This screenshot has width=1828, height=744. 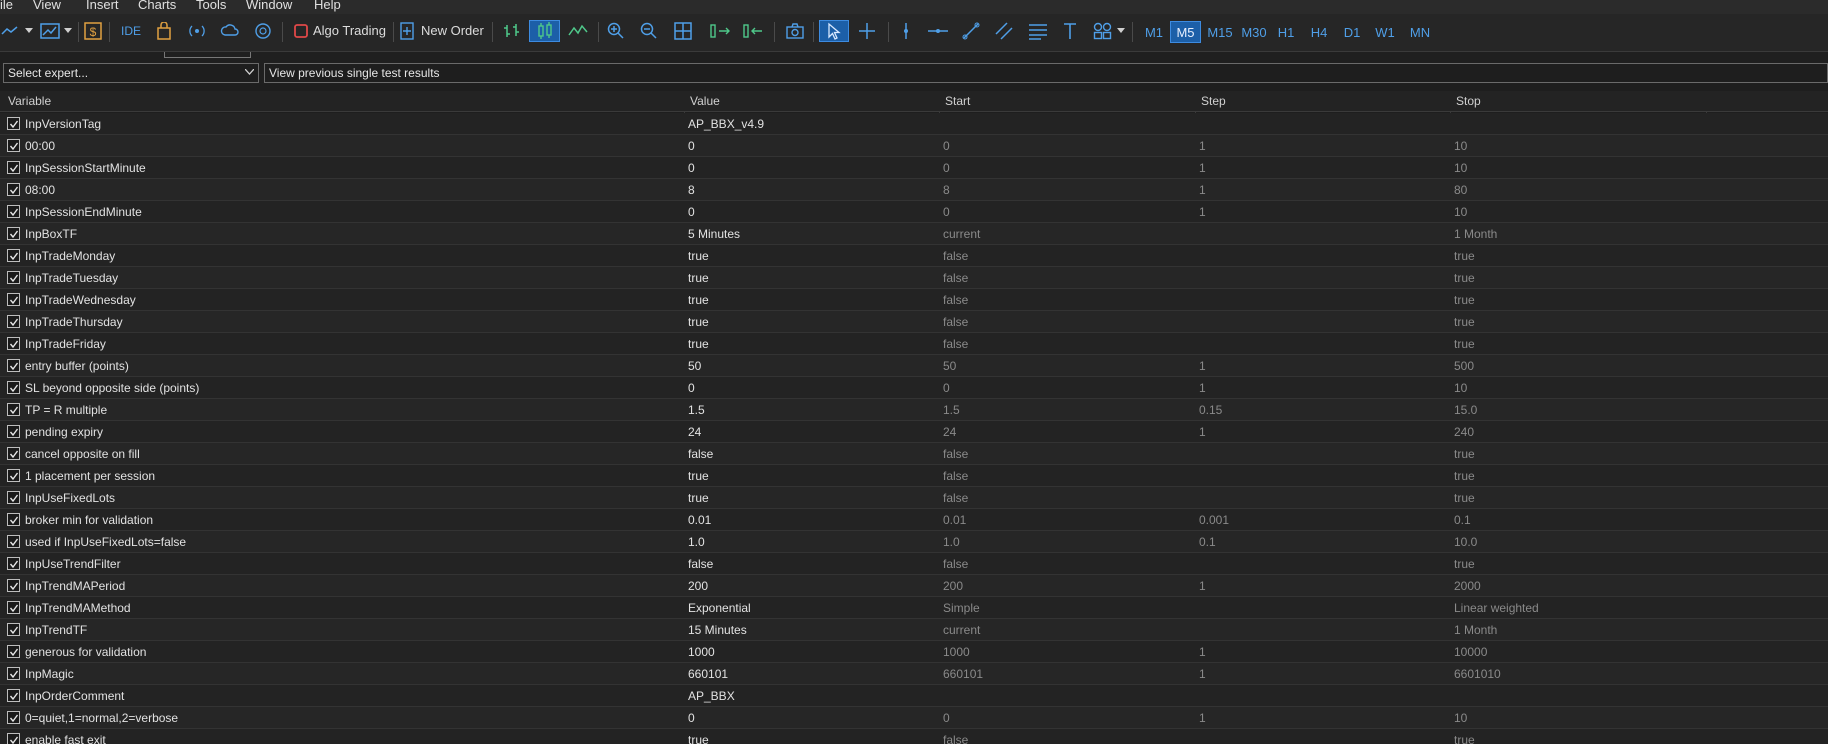 I want to click on cell-value: 0.01, so click(x=699, y=520).